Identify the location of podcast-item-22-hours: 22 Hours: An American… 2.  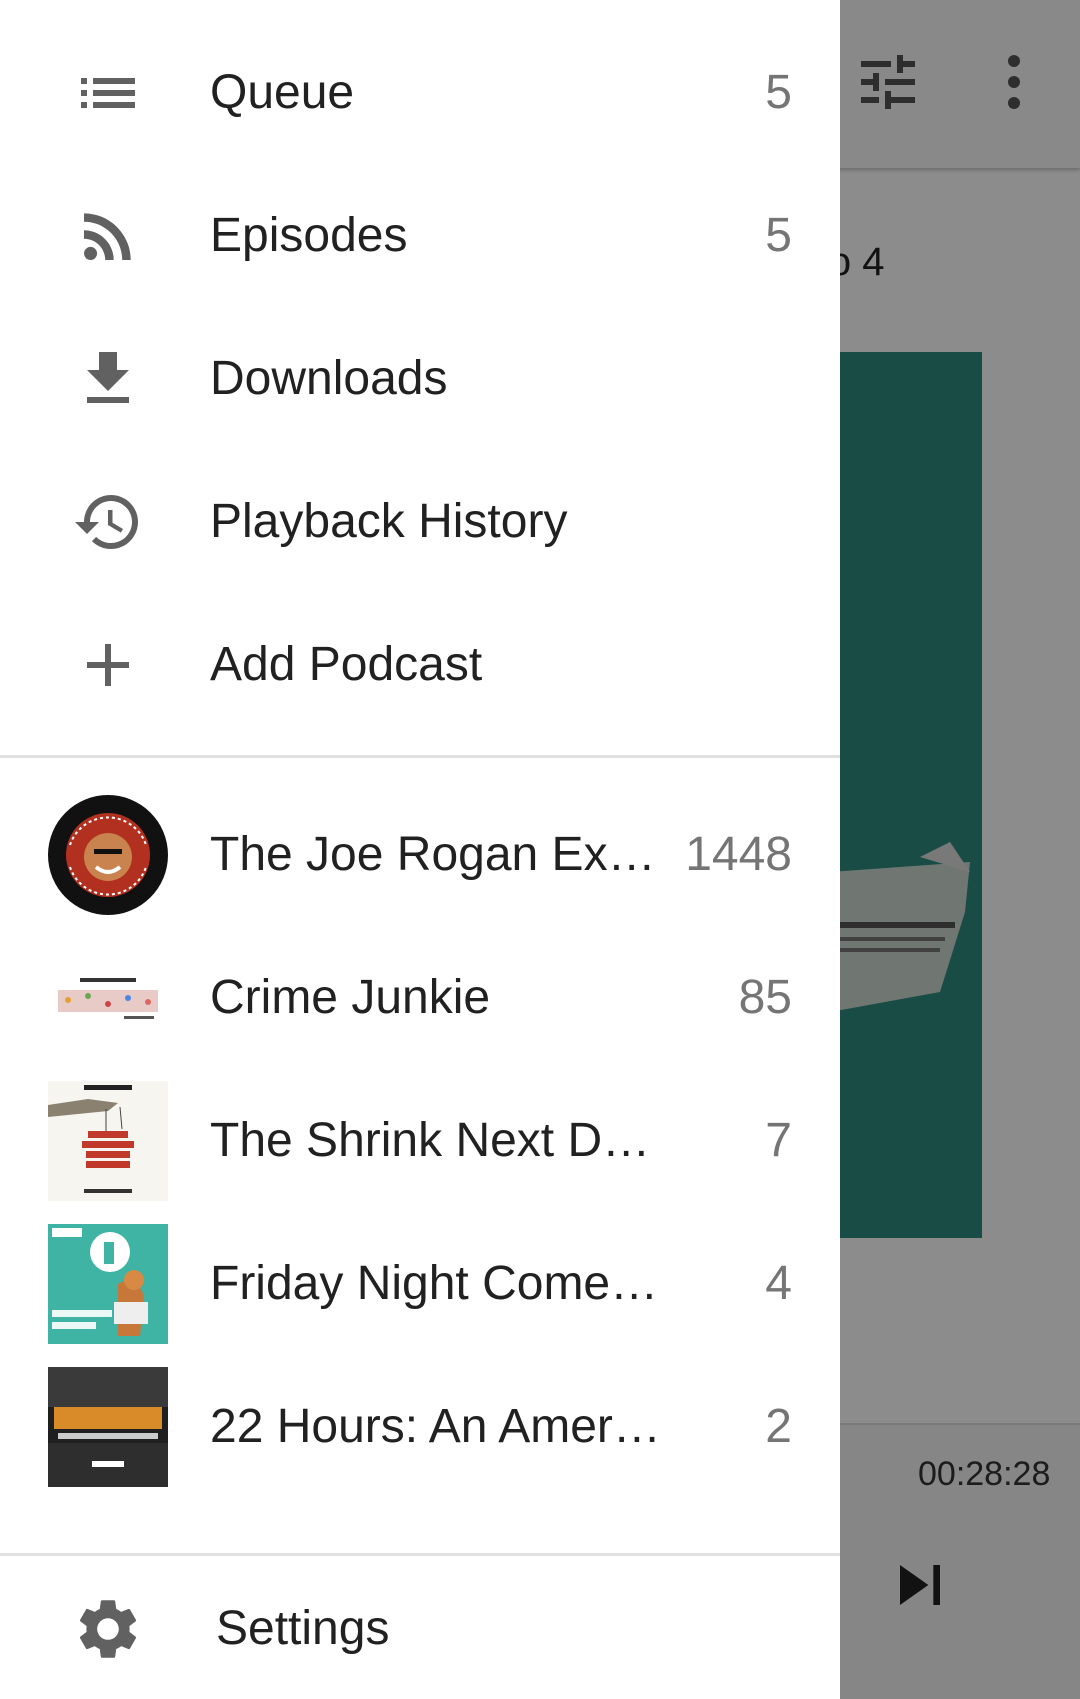
(420, 1426).